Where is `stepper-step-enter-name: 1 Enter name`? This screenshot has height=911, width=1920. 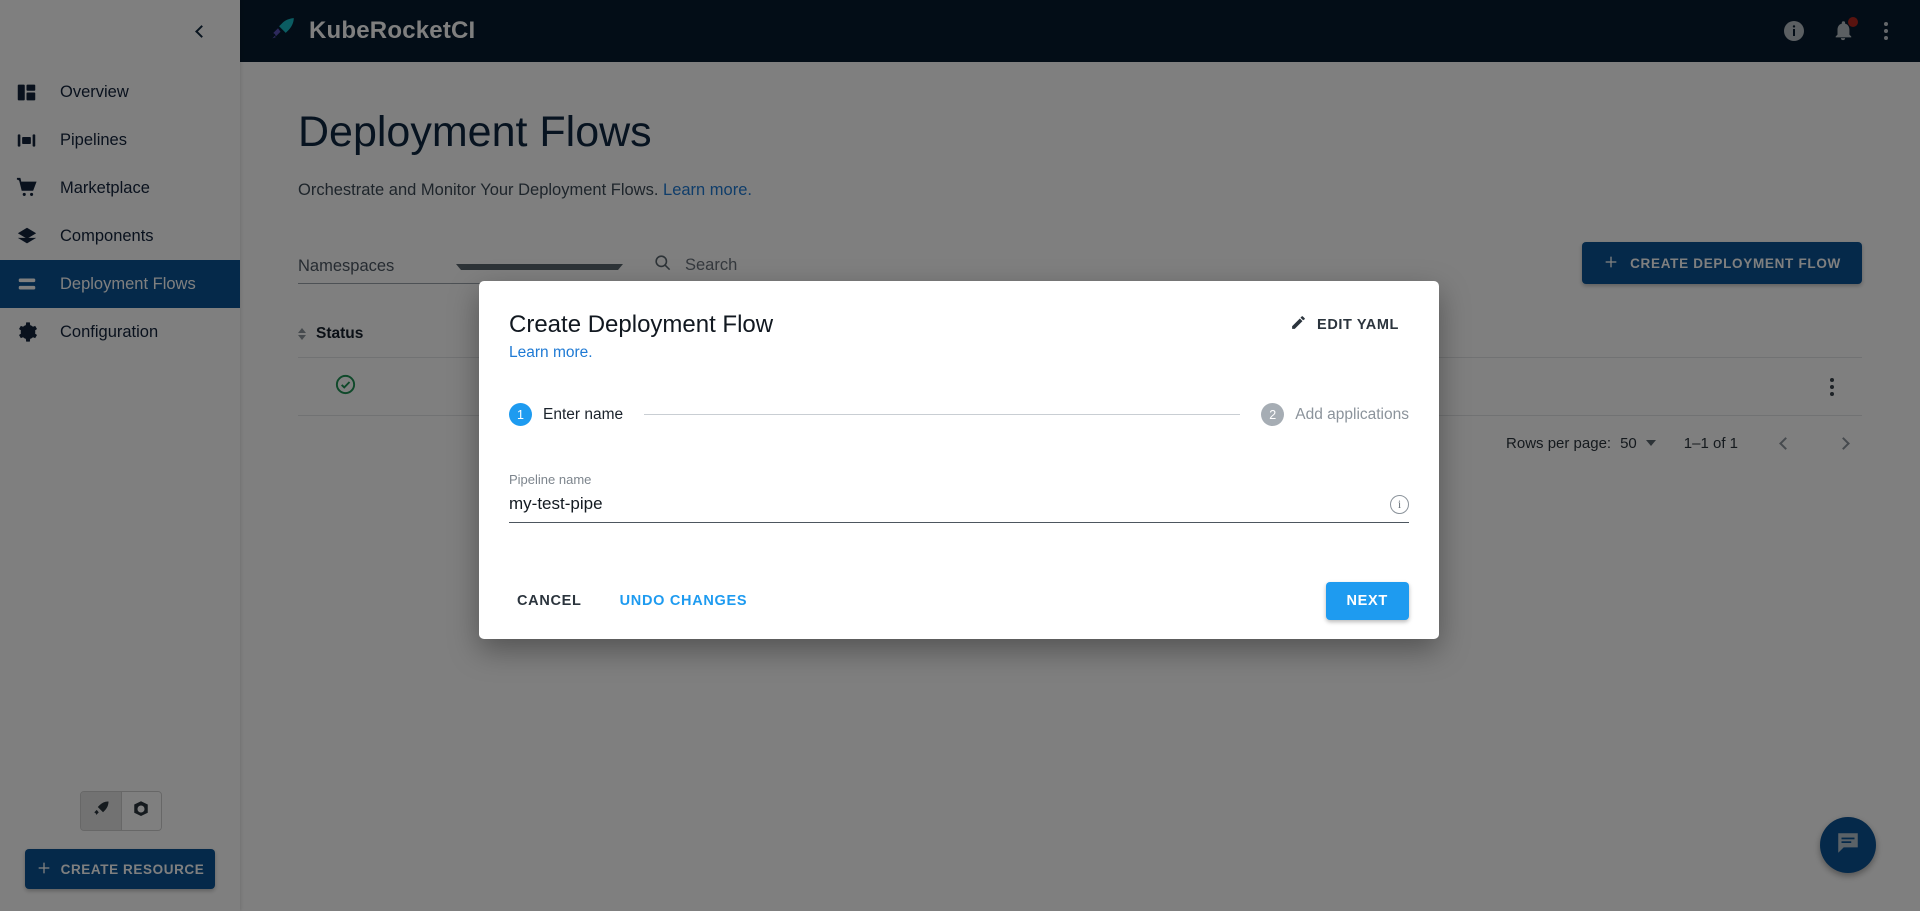
stepper-step-enter-name: 1 Enter name is located at coordinates (566, 414).